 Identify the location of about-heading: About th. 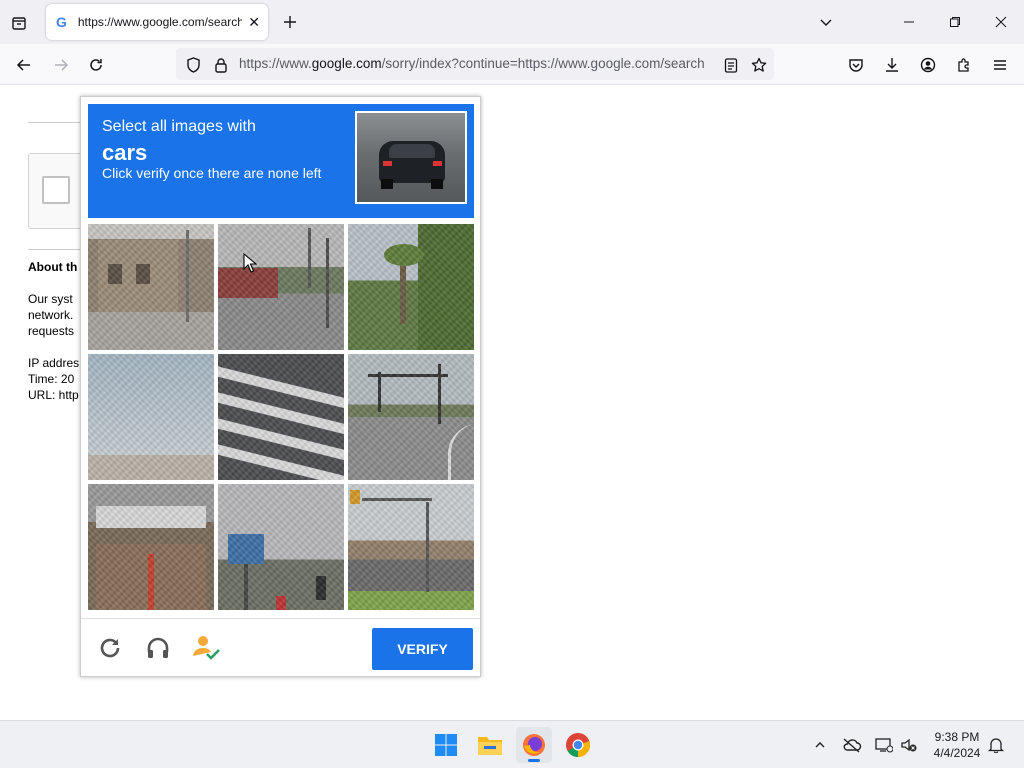
(53, 267).